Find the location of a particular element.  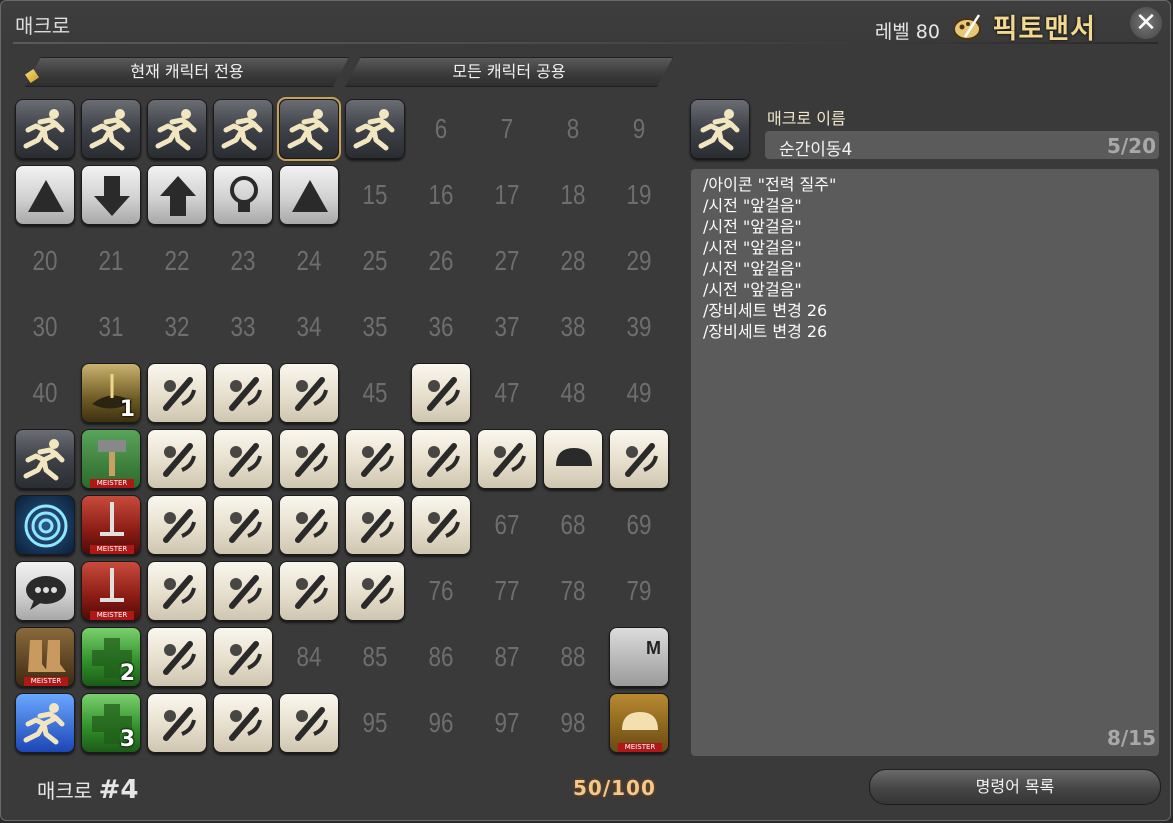

macro-slot: 1 is located at coordinates (111, 393).